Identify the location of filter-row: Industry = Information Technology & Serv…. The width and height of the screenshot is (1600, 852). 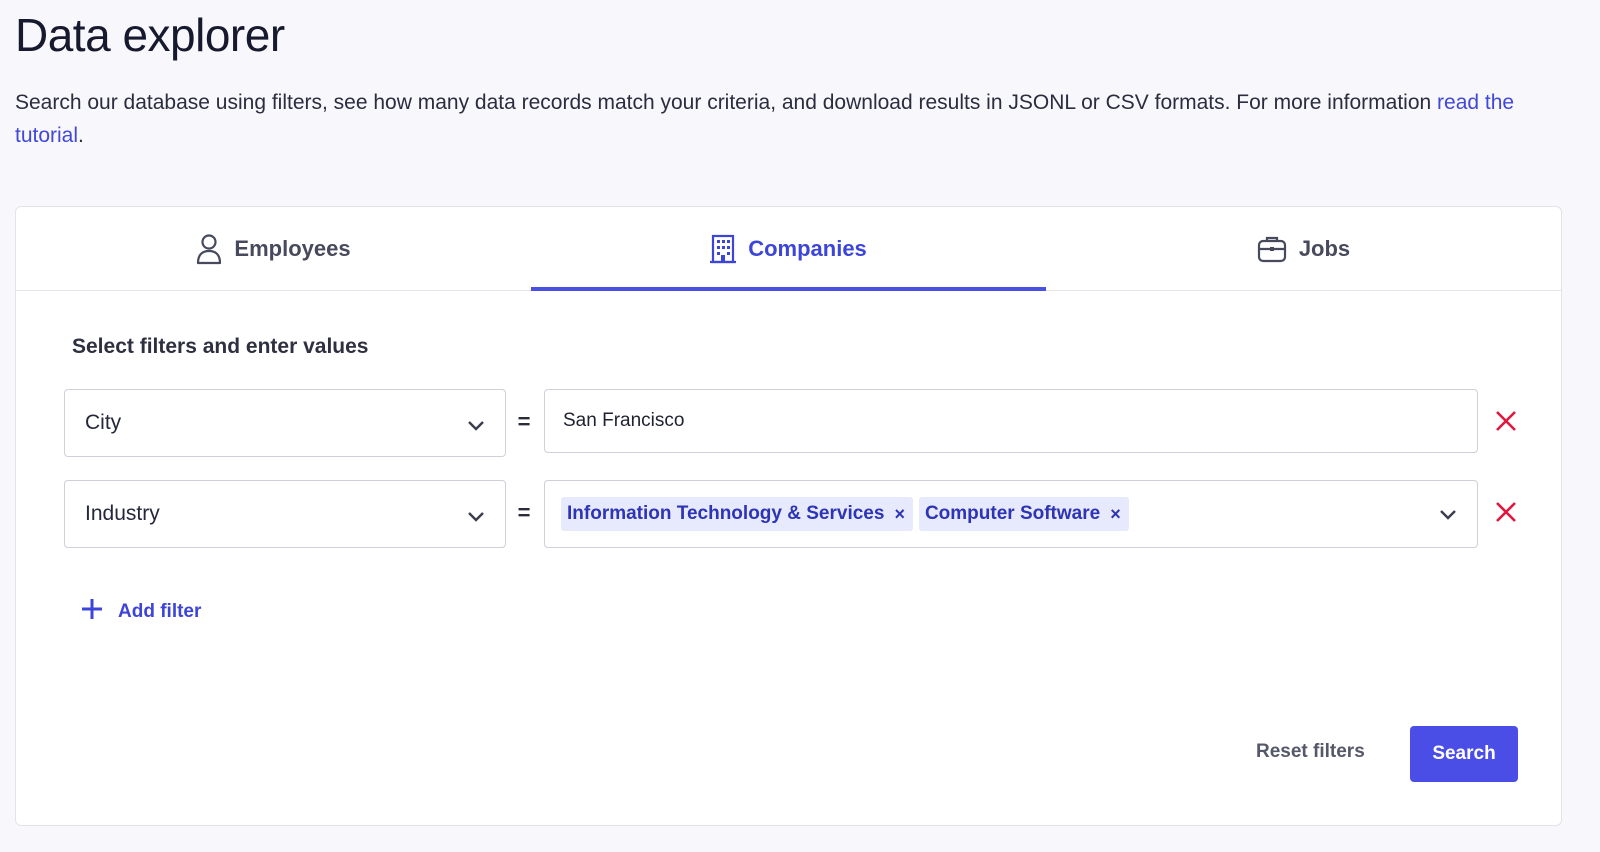
(794, 514).